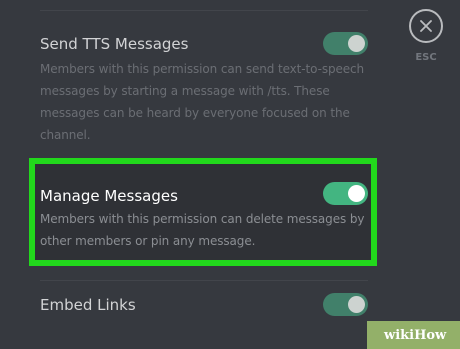 This screenshot has width=460, height=349. I want to click on toggle-send-tts, so click(345, 43).